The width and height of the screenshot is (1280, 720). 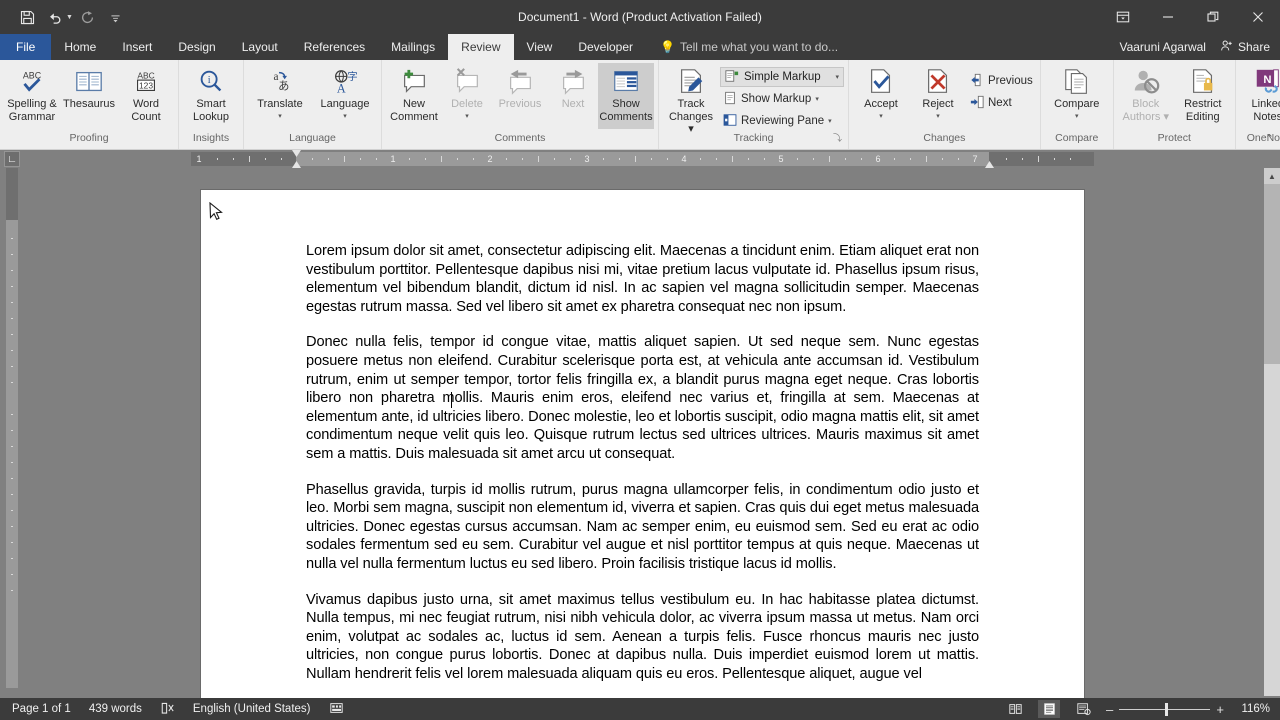 I want to click on macro-record-icon, so click(x=336, y=709).